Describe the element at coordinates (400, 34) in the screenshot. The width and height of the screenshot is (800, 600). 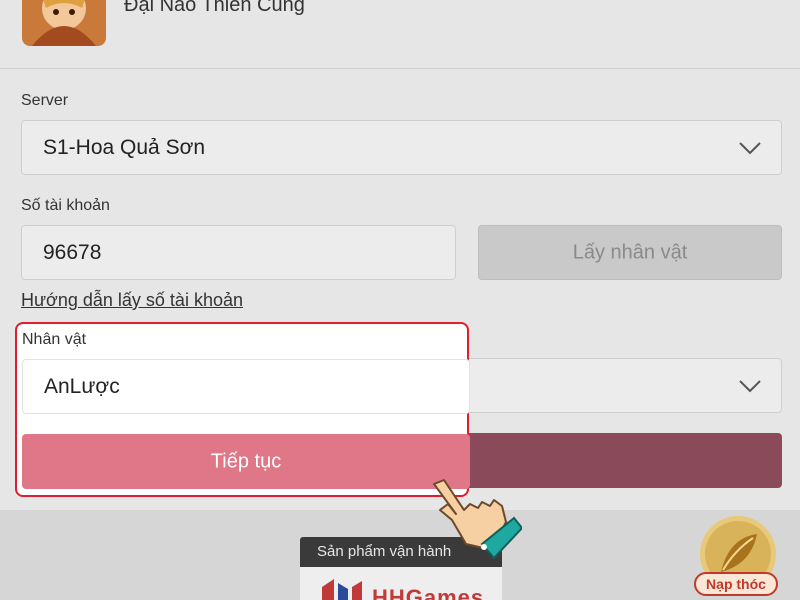
I see `header: Đại Náo Thiên Cung` at that location.